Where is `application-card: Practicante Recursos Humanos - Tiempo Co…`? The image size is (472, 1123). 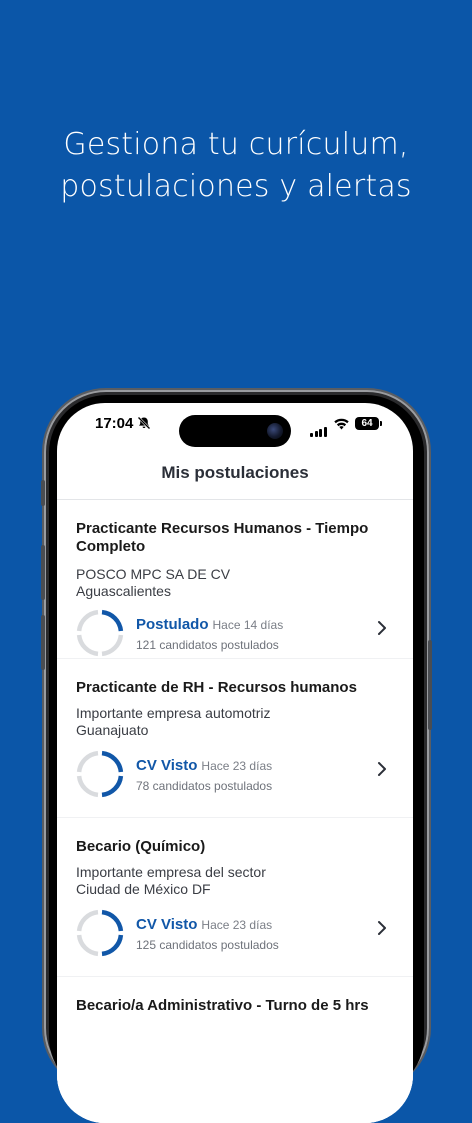 application-card: Practicante Recursos Humanos - Tiempo Co… is located at coordinates (235, 579).